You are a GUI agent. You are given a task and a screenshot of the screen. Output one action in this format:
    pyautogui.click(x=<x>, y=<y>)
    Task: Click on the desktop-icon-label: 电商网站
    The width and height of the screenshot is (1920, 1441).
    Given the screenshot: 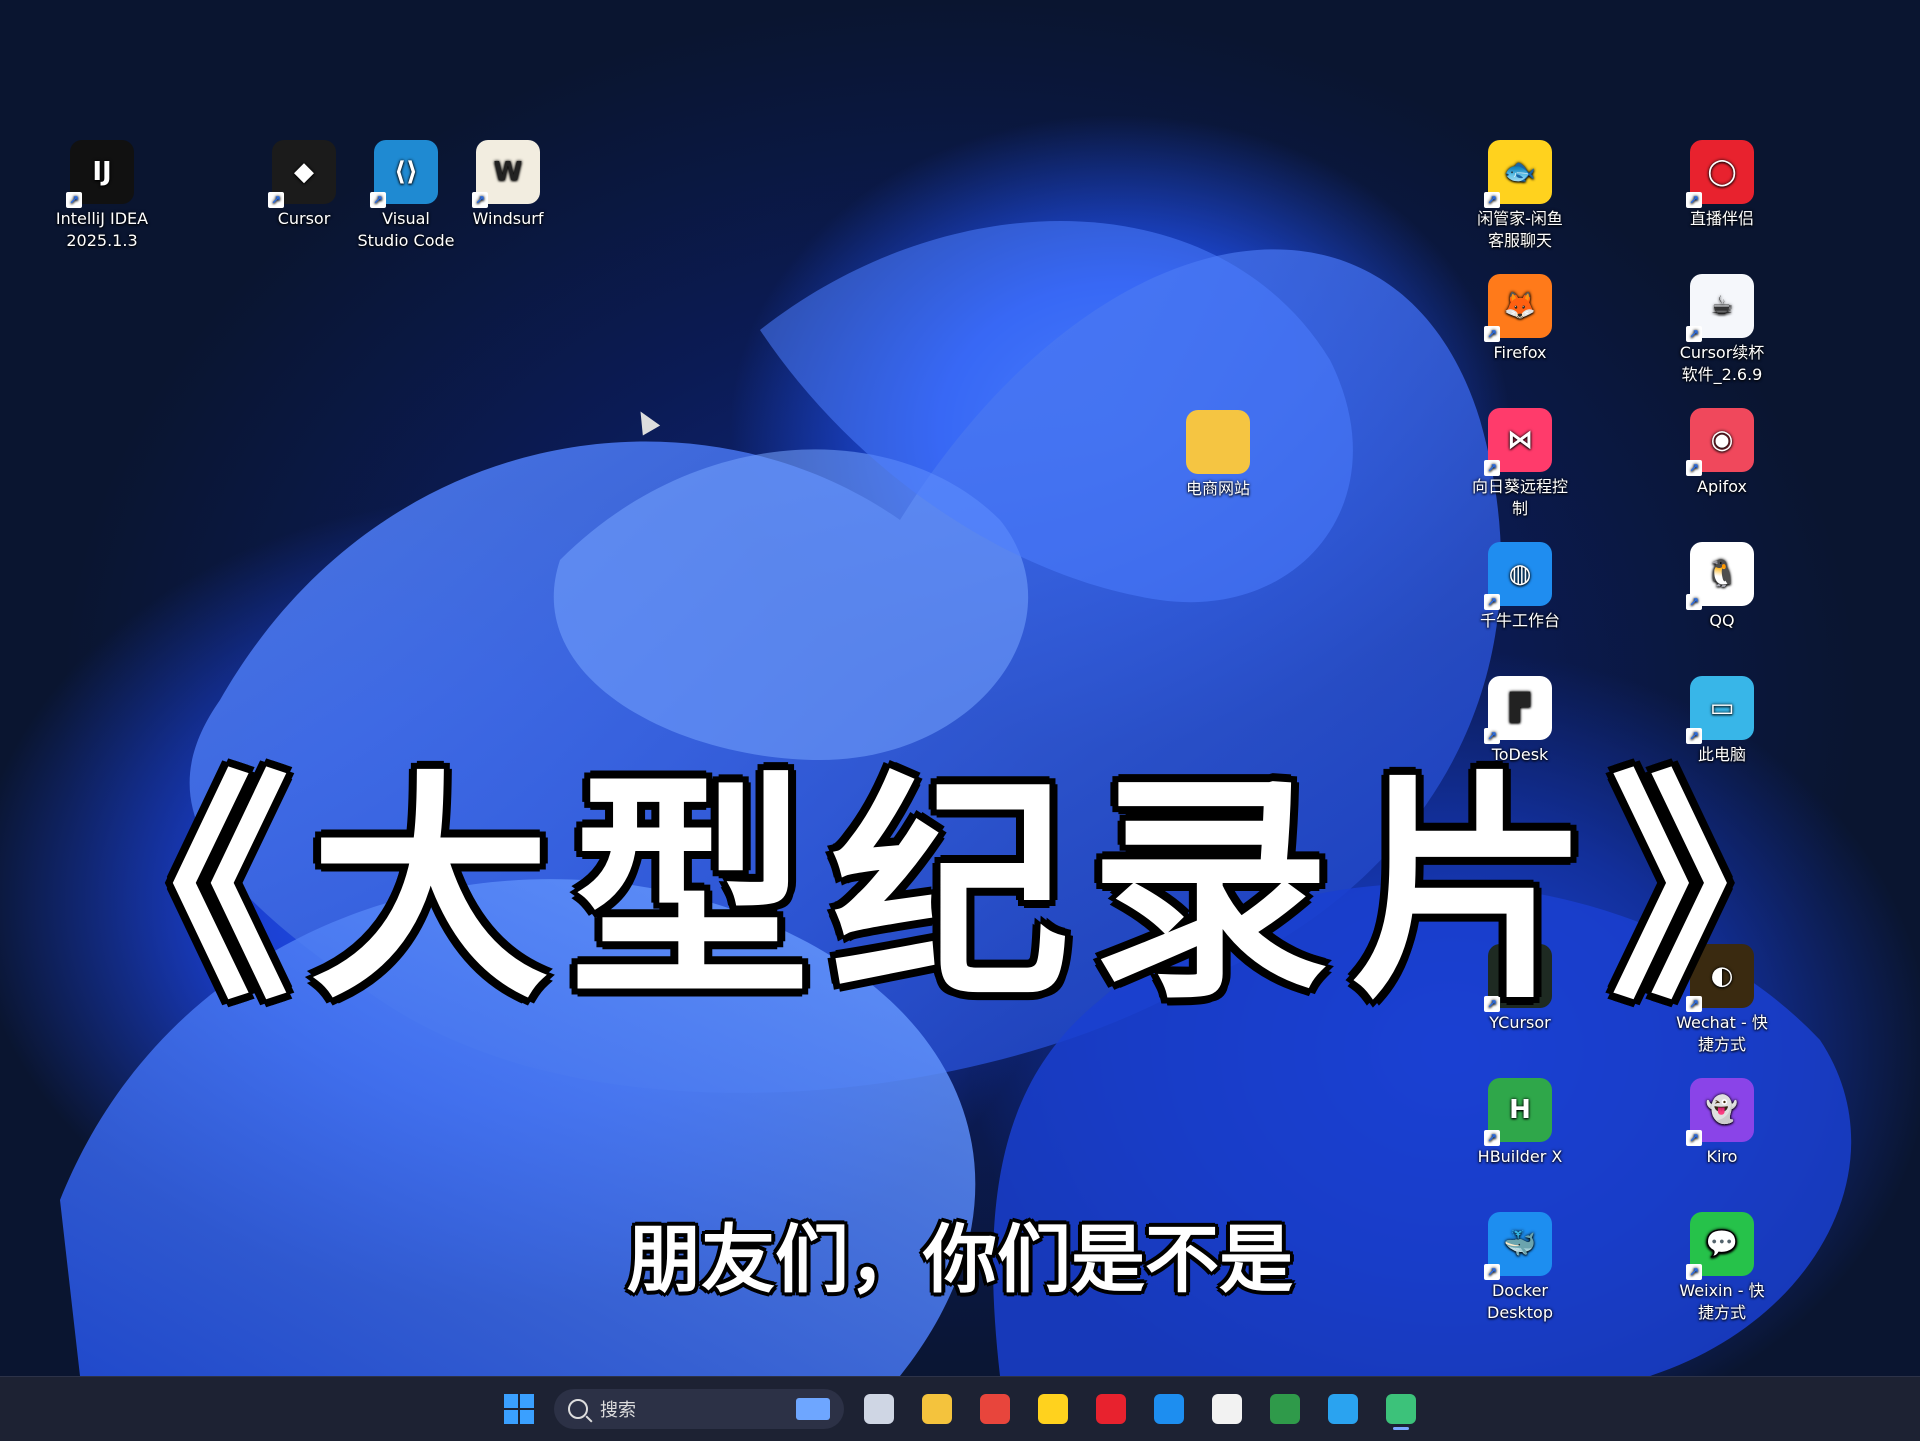 What is the action you would take?
    pyautogui.click(x=1217, y=488)
    